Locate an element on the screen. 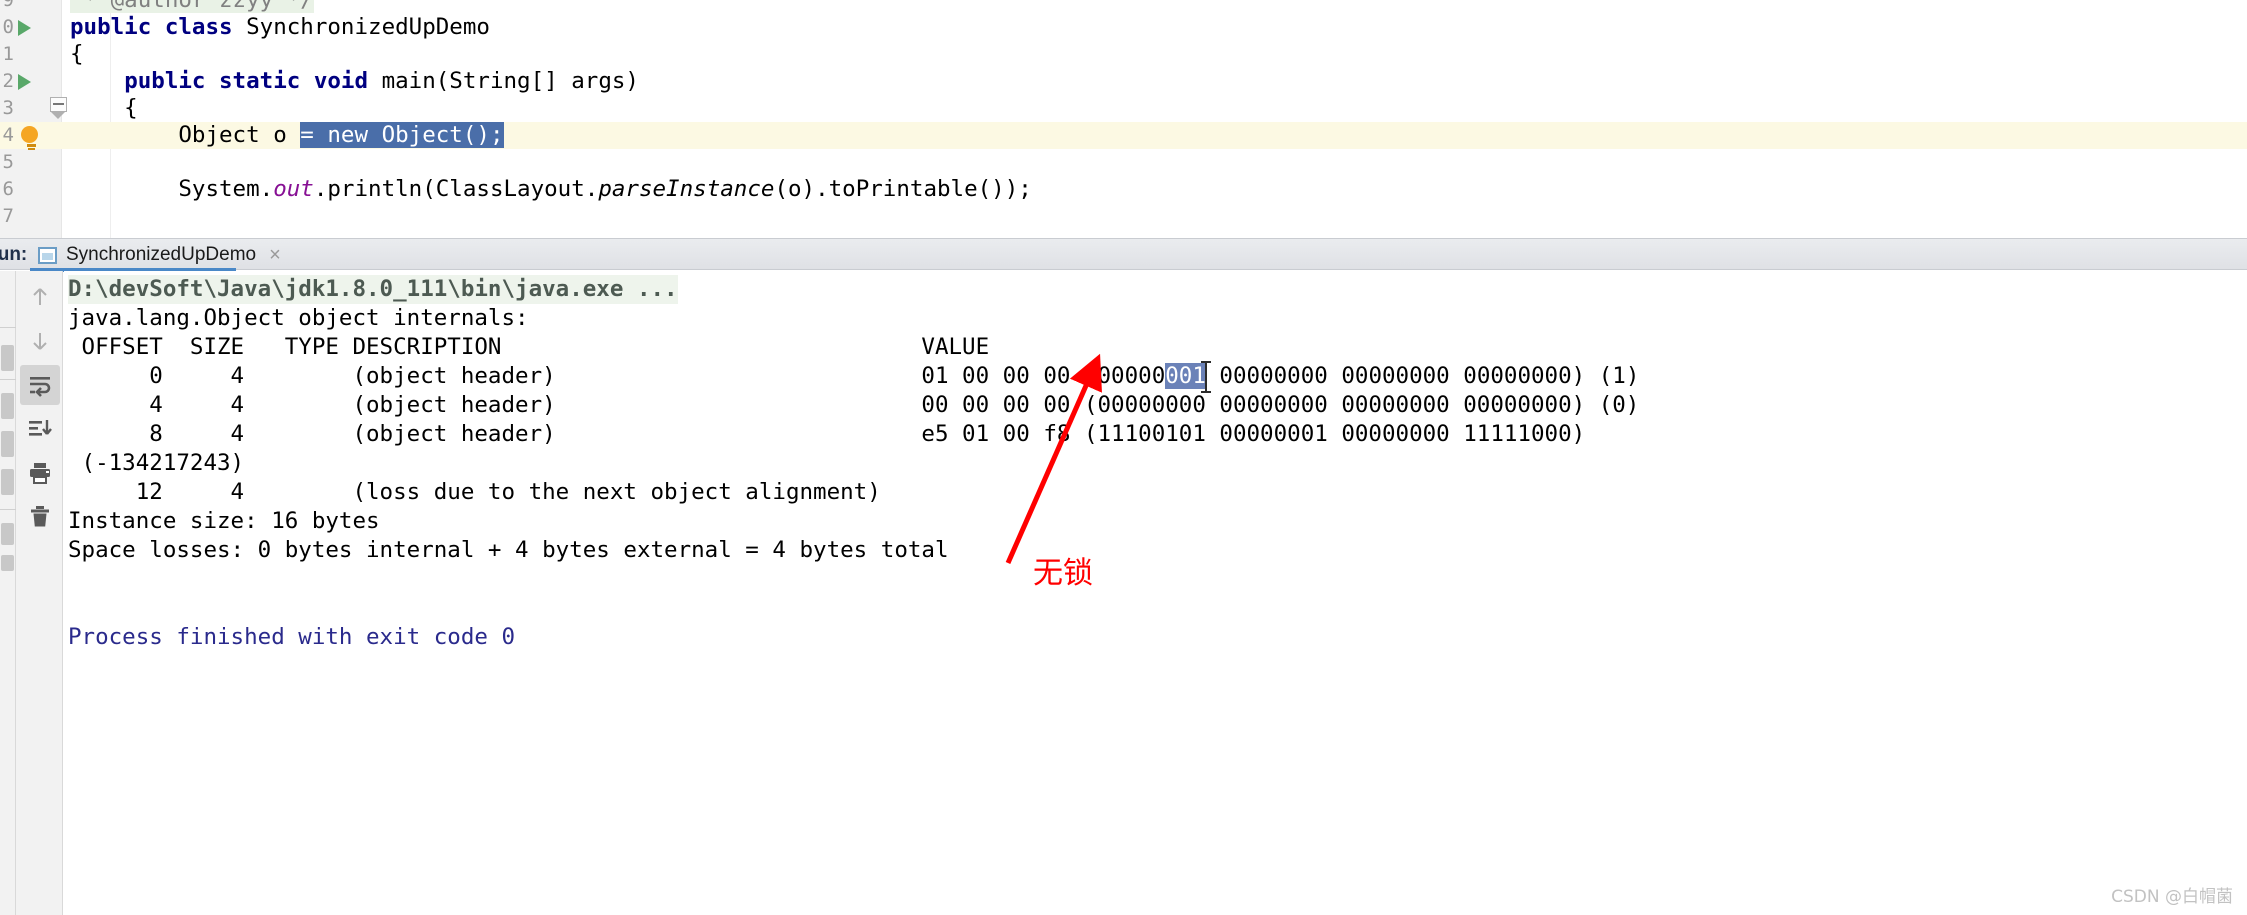 The height and width of the screenshot is (915, 2247). code-token: Object o is located at coordinates (185, 135).